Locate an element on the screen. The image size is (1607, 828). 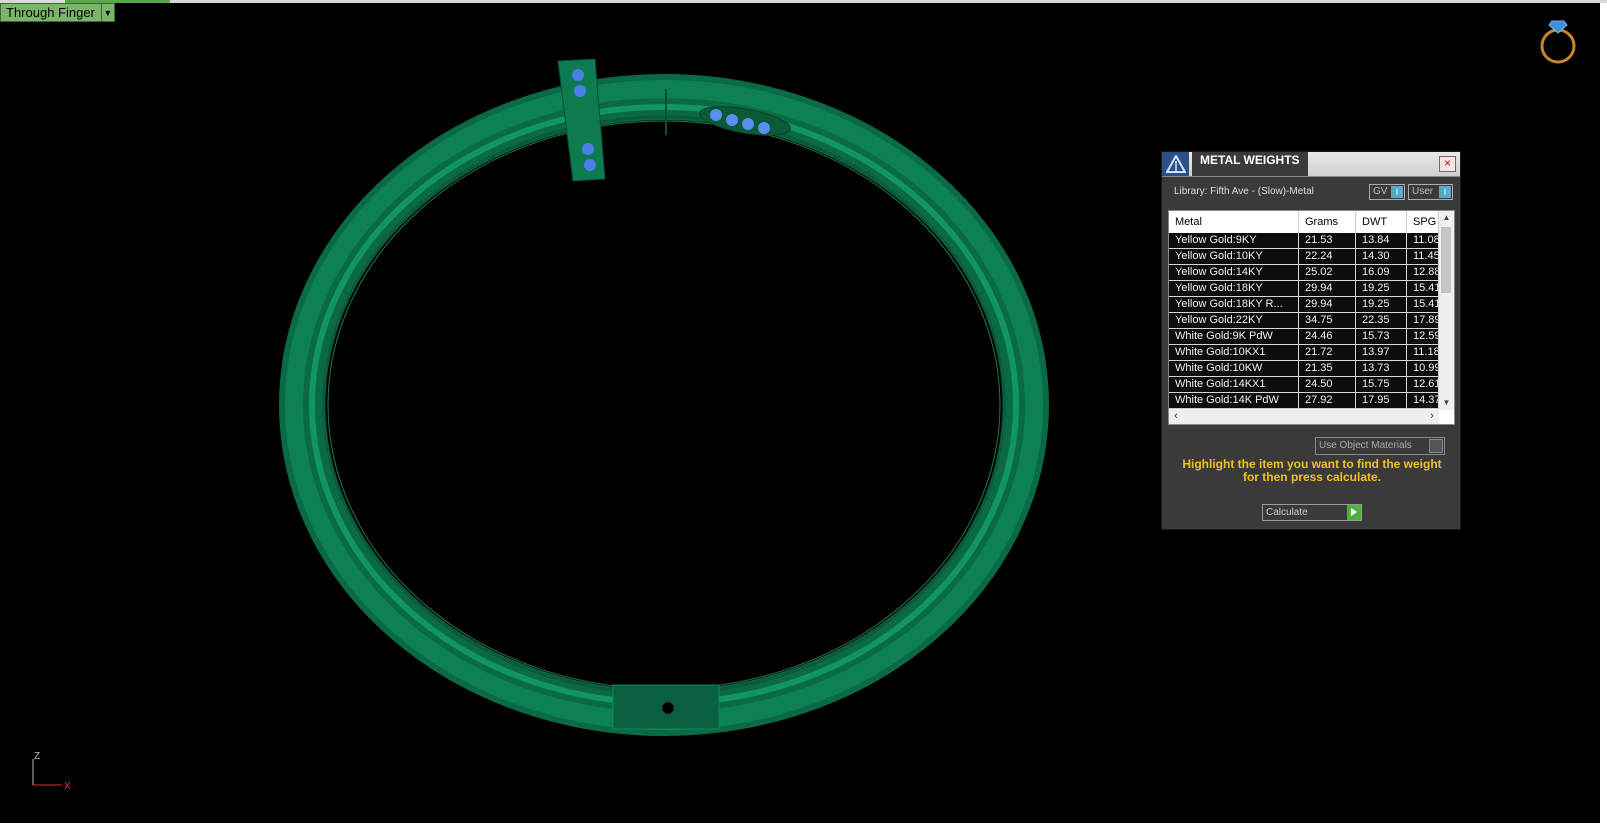
toggle-user-label: User is located at coordinates (1423, 191).